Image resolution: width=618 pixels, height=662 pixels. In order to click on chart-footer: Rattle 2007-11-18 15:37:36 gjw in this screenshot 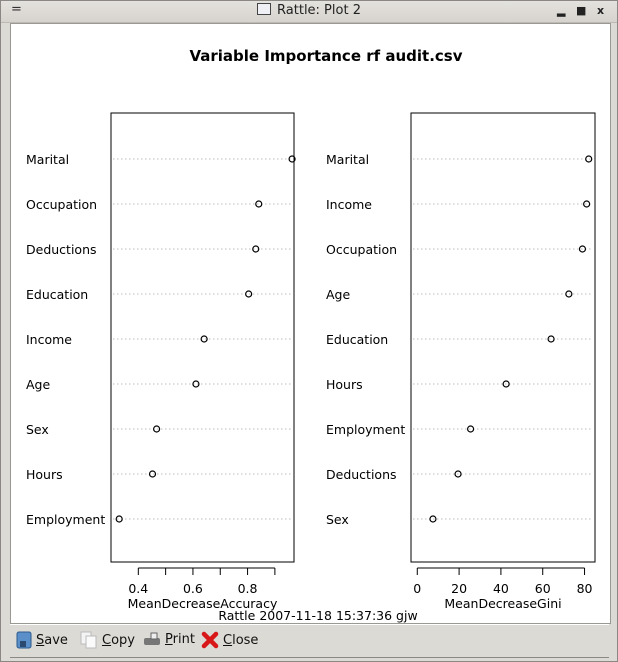, I will do `click(317, 615)`.